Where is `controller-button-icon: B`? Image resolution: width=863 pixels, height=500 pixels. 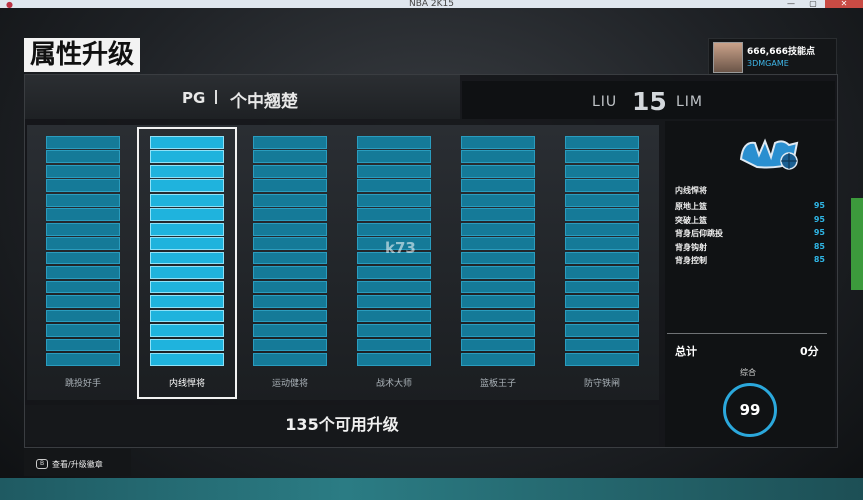 controller-button-icon: B is located at coordinates (42, 464).